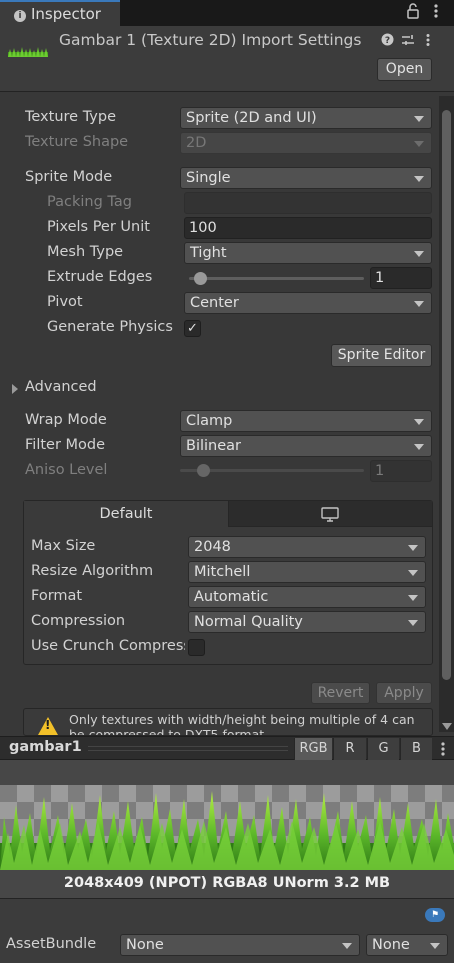 The height and width of the screenshot is (963, 454). Describe the element at coordinates (210, 40) in the screenshot. I see `import-settings-title: Gambar 1 (Texture 2D) Import Settings` at that location.